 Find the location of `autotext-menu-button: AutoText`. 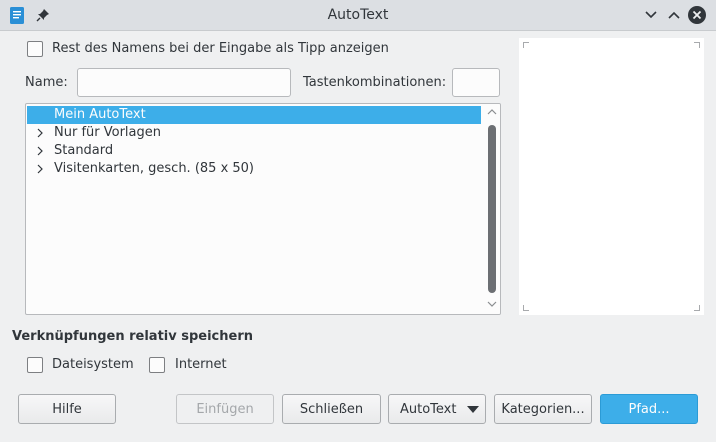

autotext-menu-button: AutoText is located at coordinates (437, 409).